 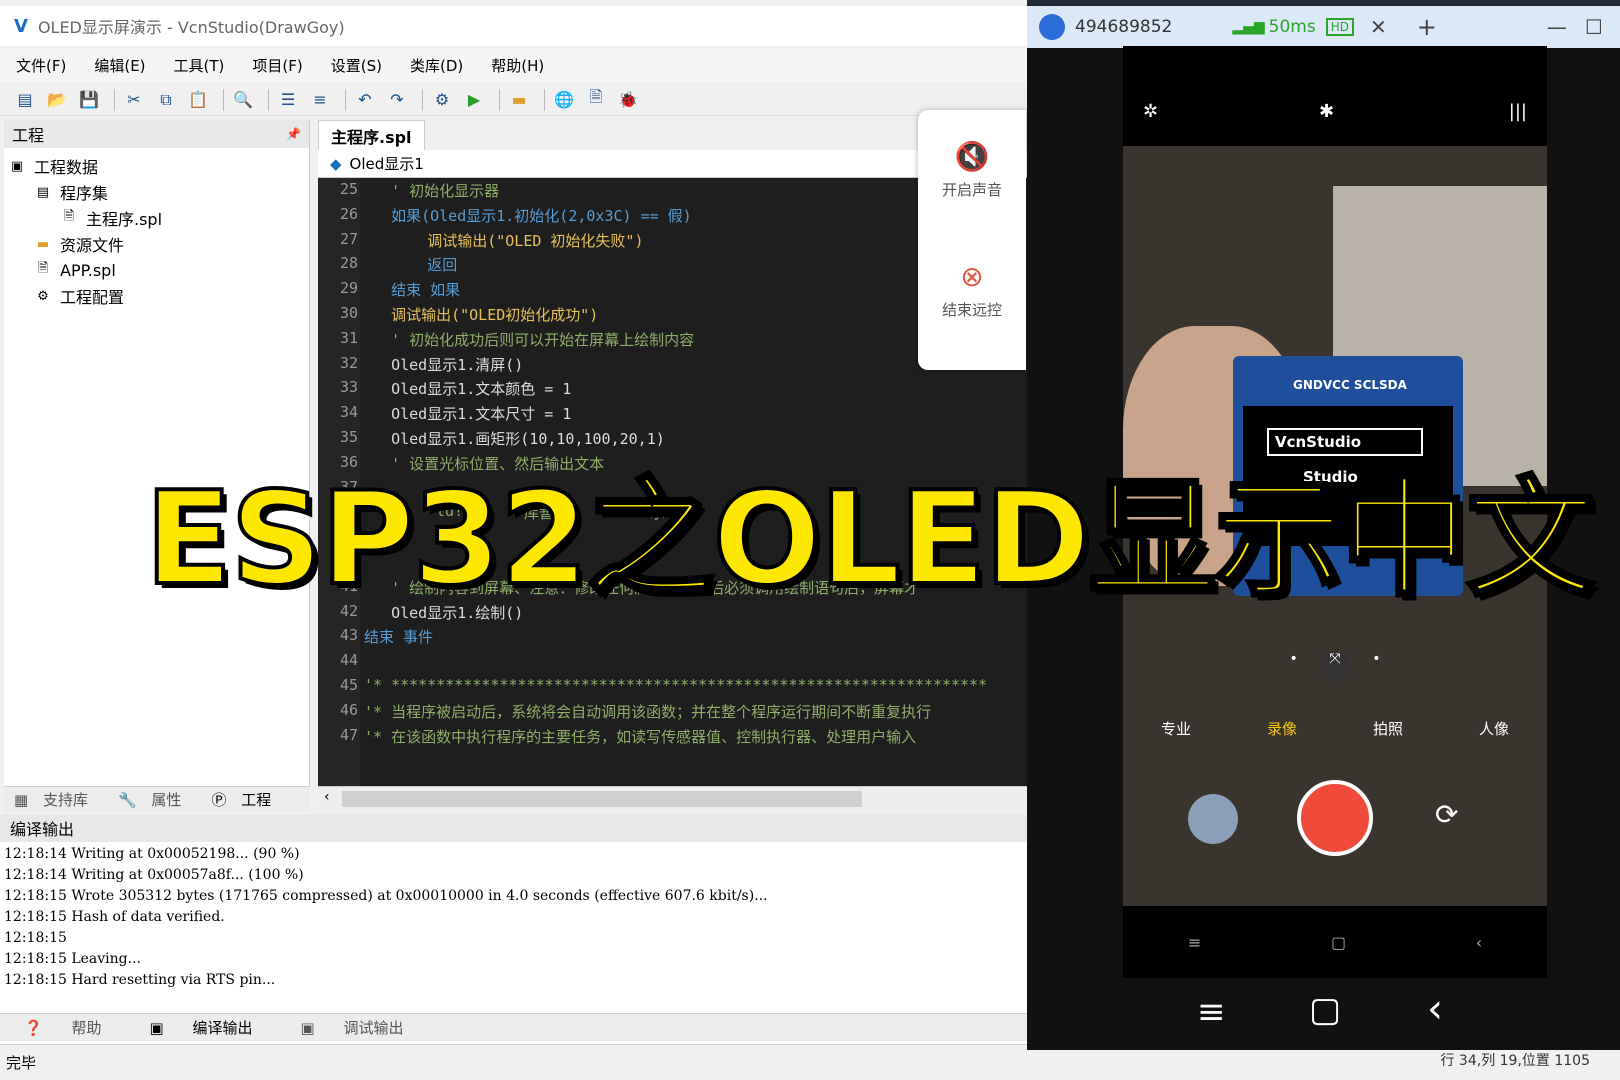 I want to click on redo-icon: ↷, so click(x=397, y=100).